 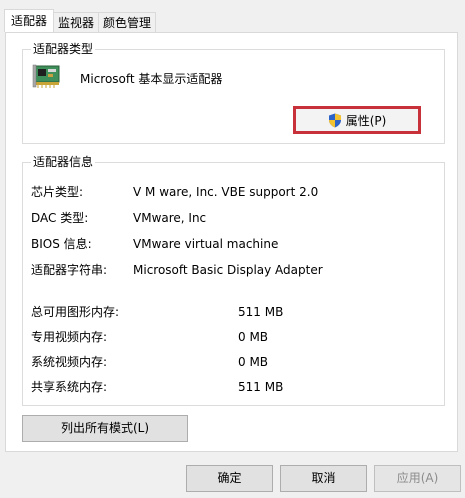 What do you see at coordinates (69, 270) in the screenshot?
I see `info-label: 适配器字符串:` at bounding box center [69, 270].